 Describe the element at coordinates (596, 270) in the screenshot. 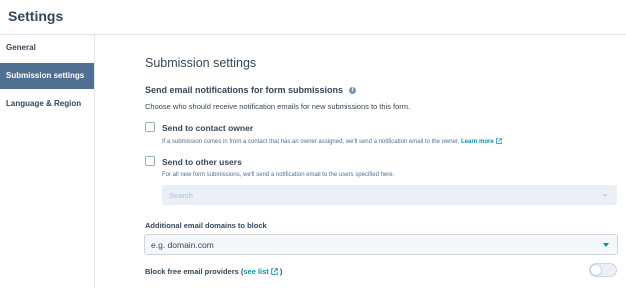

I see `toggle-knob` at that location.